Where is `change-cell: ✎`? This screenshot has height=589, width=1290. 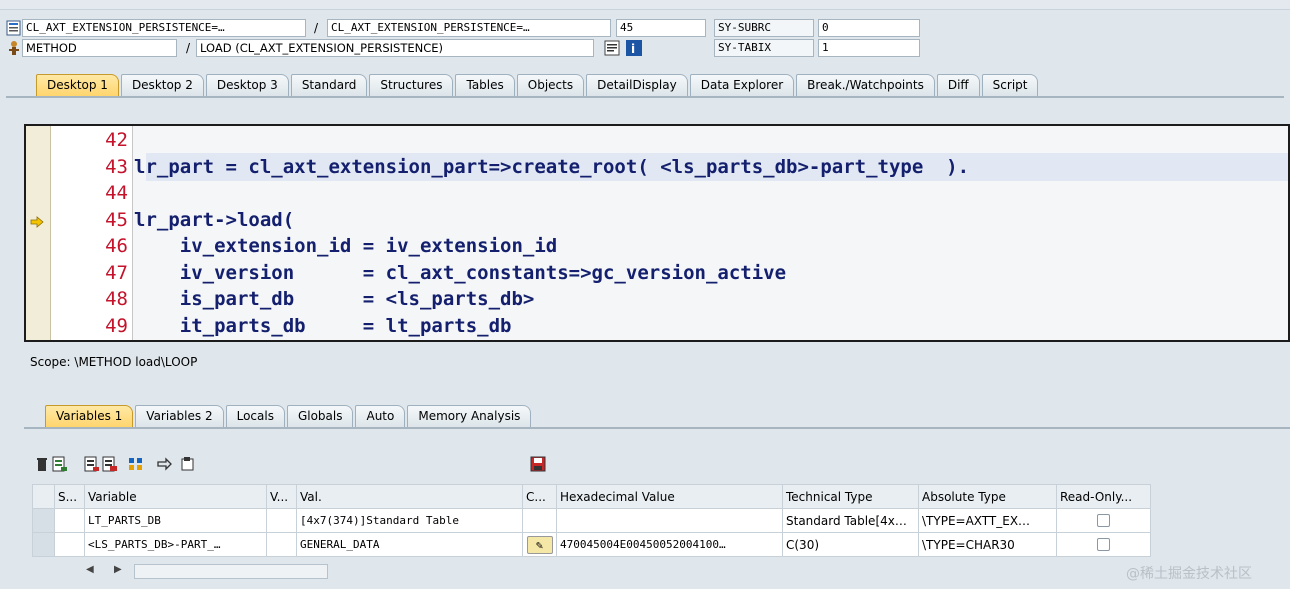
change-cell: ✎ is located at coordinates (539, 544).